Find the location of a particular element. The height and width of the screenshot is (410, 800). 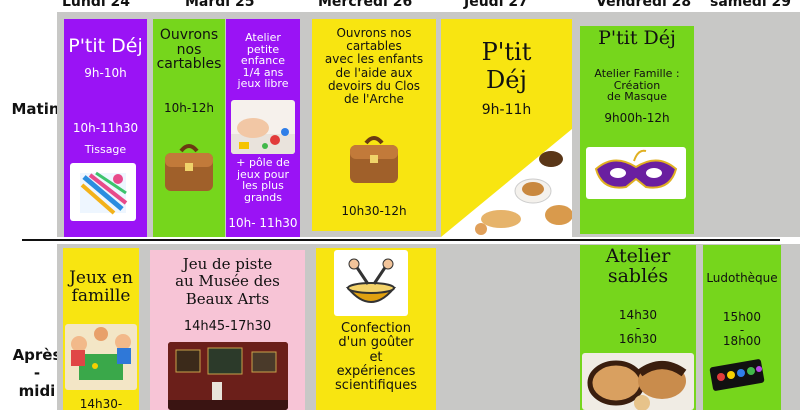

card-time: 10h-11h30 is located at coordinates (105, 128).